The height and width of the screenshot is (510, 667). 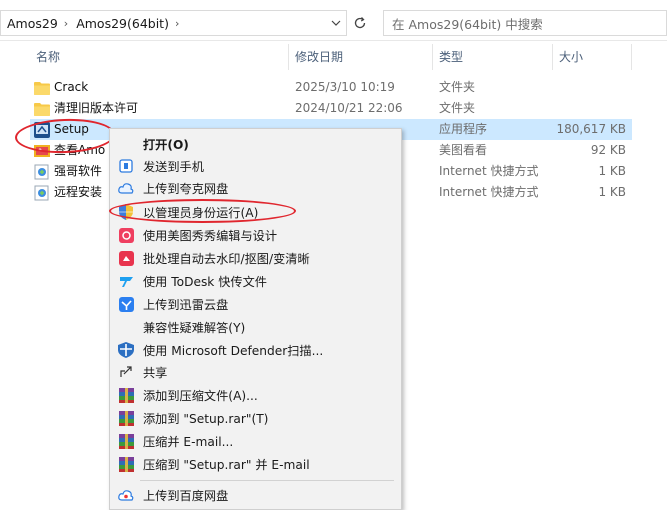 I want to click on column-date: 修改日期, so click(x=361, y=57).